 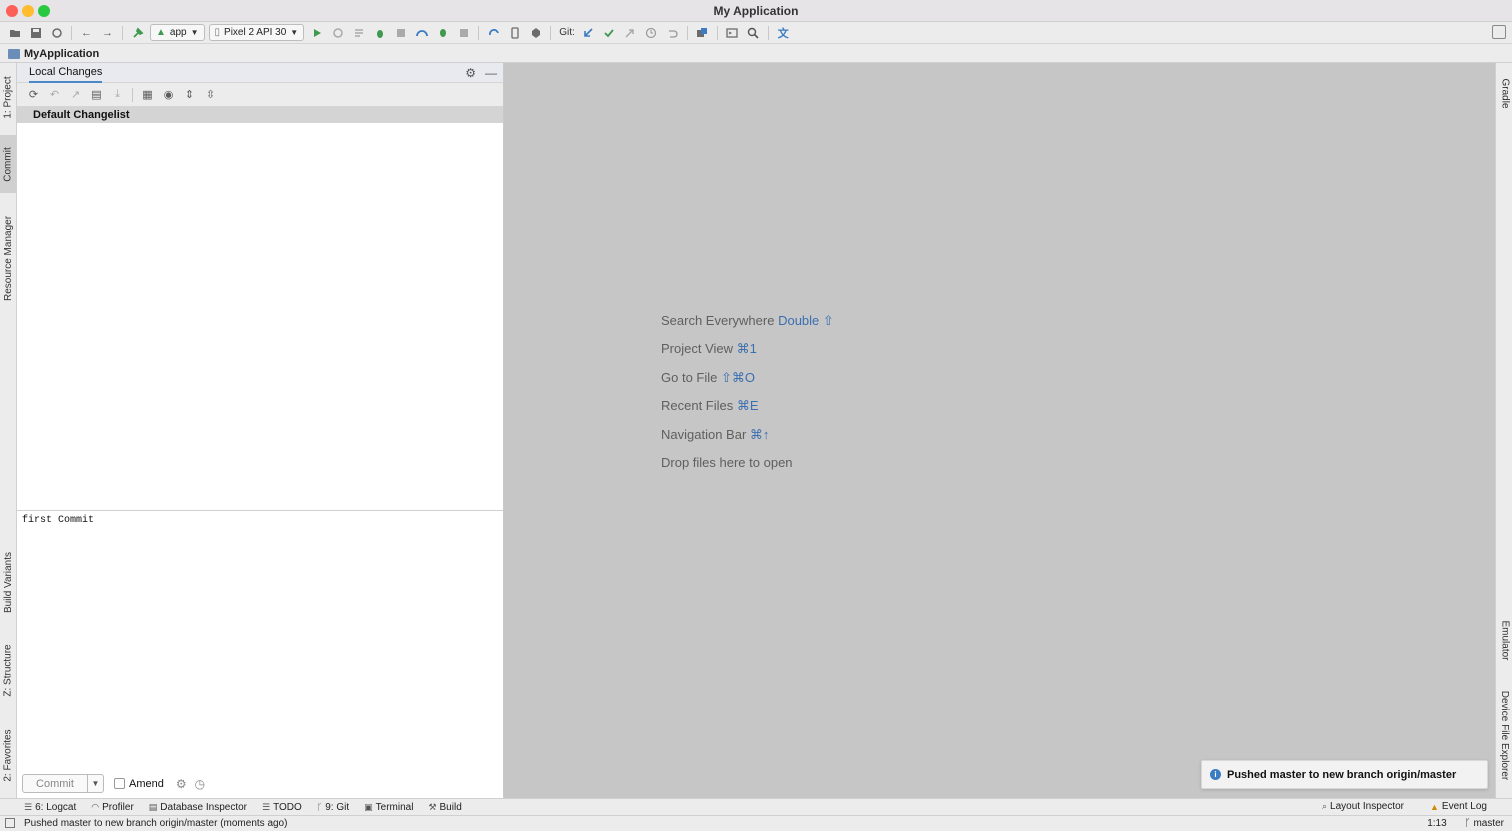 What do you see at coordinates (169, 95) in the screenshot?
I see `eye-icon: ◉` at bounding box center [169, 95].